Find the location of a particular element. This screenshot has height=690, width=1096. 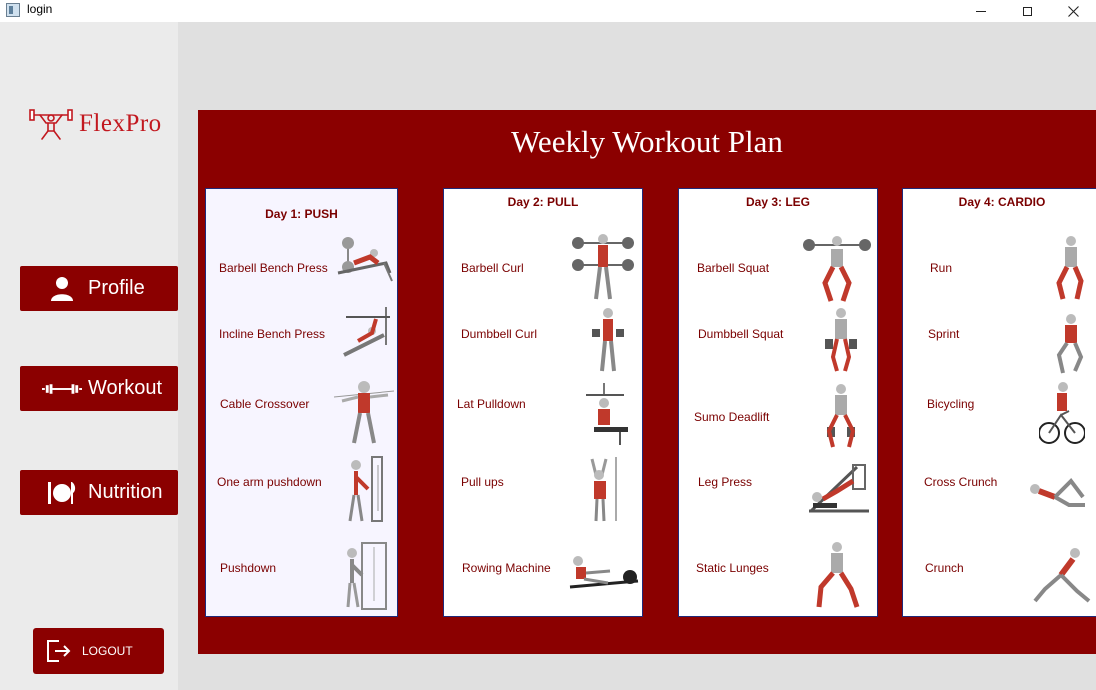

exercise-label: Barbell Squat is located at coordinates (733, 268).